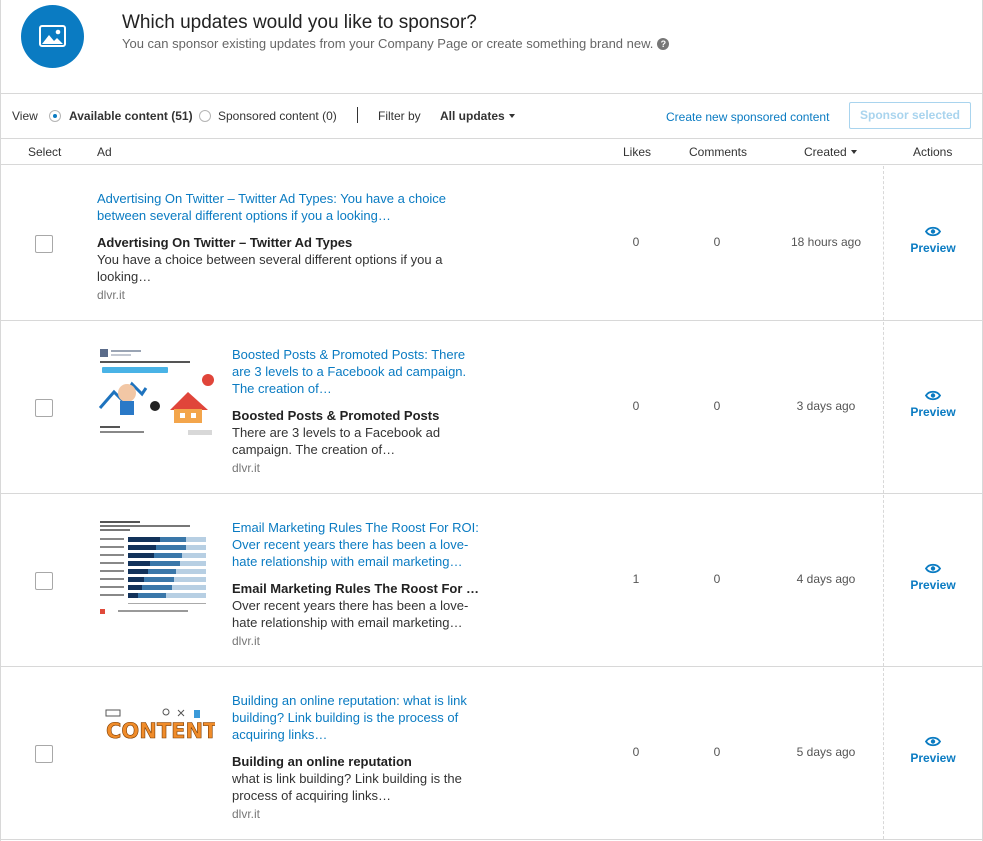 The width and height of the screenshot is (983, 841). Describe the element at coordinates (637, 152) in the screenshot. I see `column-likes: Likes` at that location.